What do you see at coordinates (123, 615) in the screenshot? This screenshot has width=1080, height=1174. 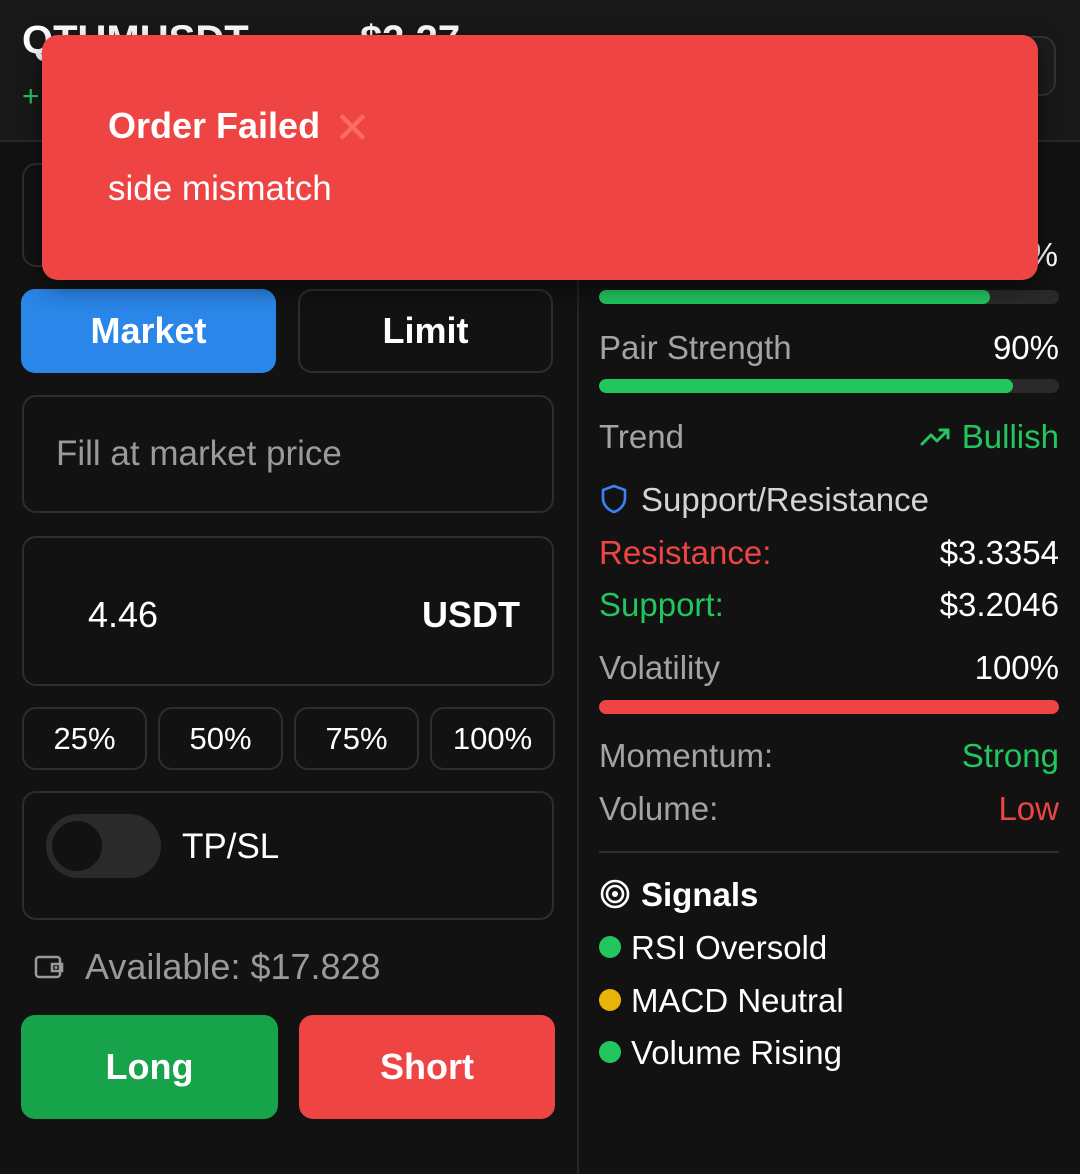 I see `amount-value: 4.46` at bounding box center [123, 615].